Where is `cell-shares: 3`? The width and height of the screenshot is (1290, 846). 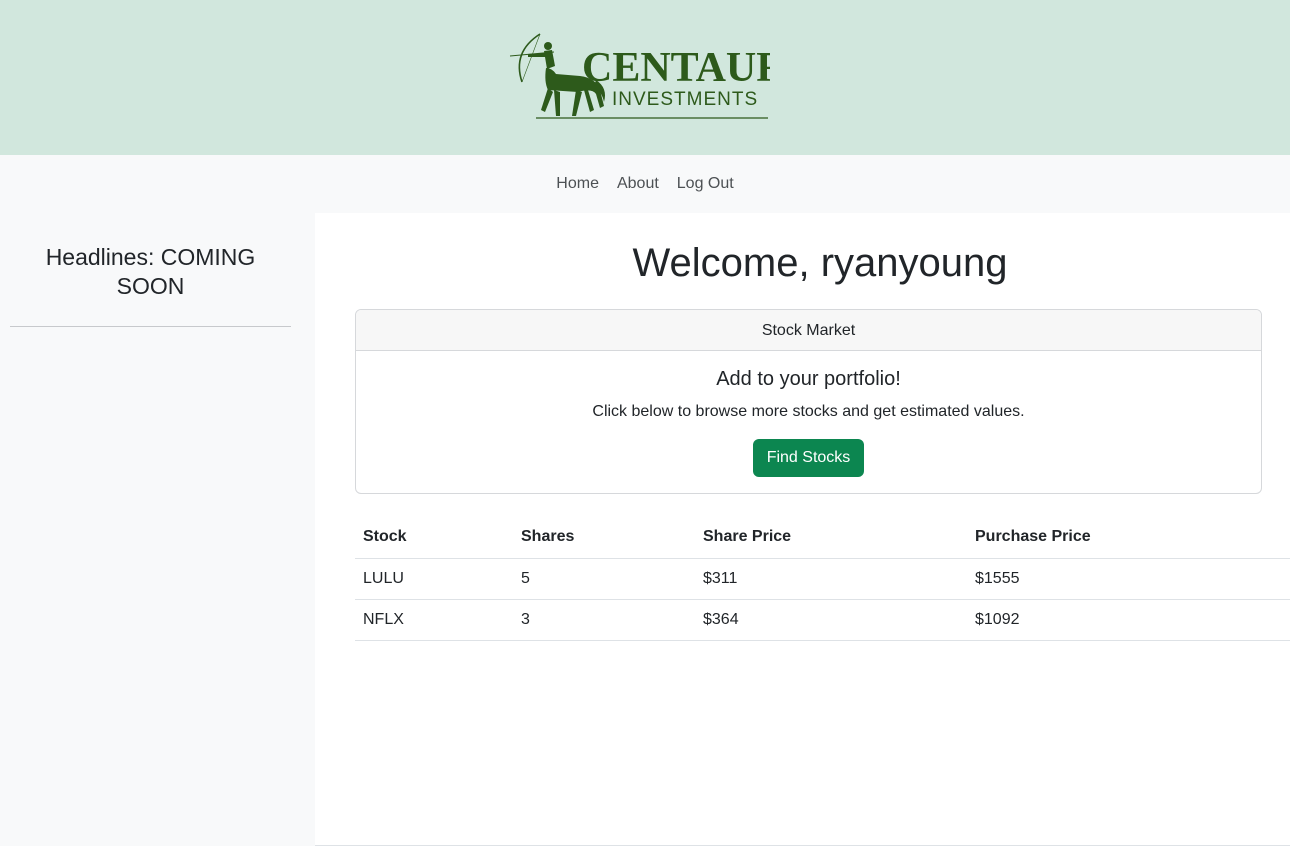
cell-shares: 3 is located at coordinates (604, 620).